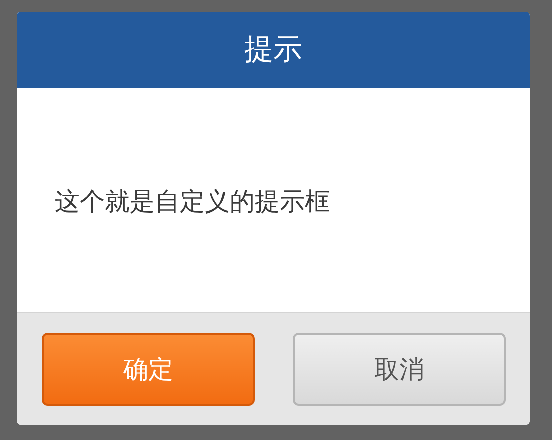 The image size is (552, 440). What do you see at coordinates (273, 49) in the screenshot?
I see `dialog-title: 提示` at bounding box center [273, 49].